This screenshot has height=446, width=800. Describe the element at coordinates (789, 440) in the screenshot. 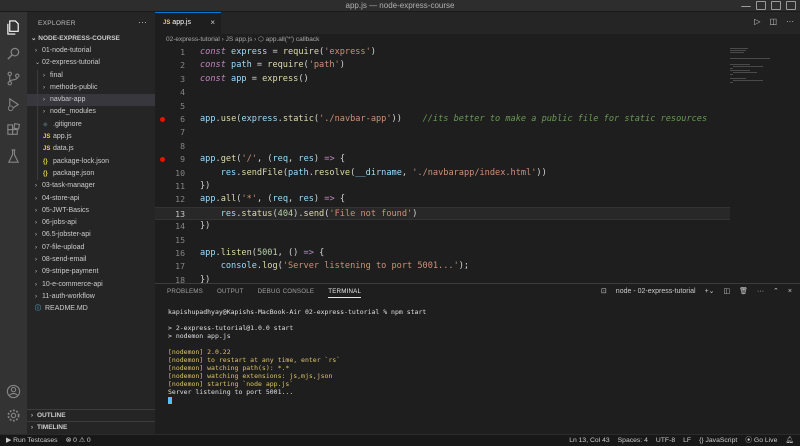

I see `notifications-icon: 🔔︎` at that location.